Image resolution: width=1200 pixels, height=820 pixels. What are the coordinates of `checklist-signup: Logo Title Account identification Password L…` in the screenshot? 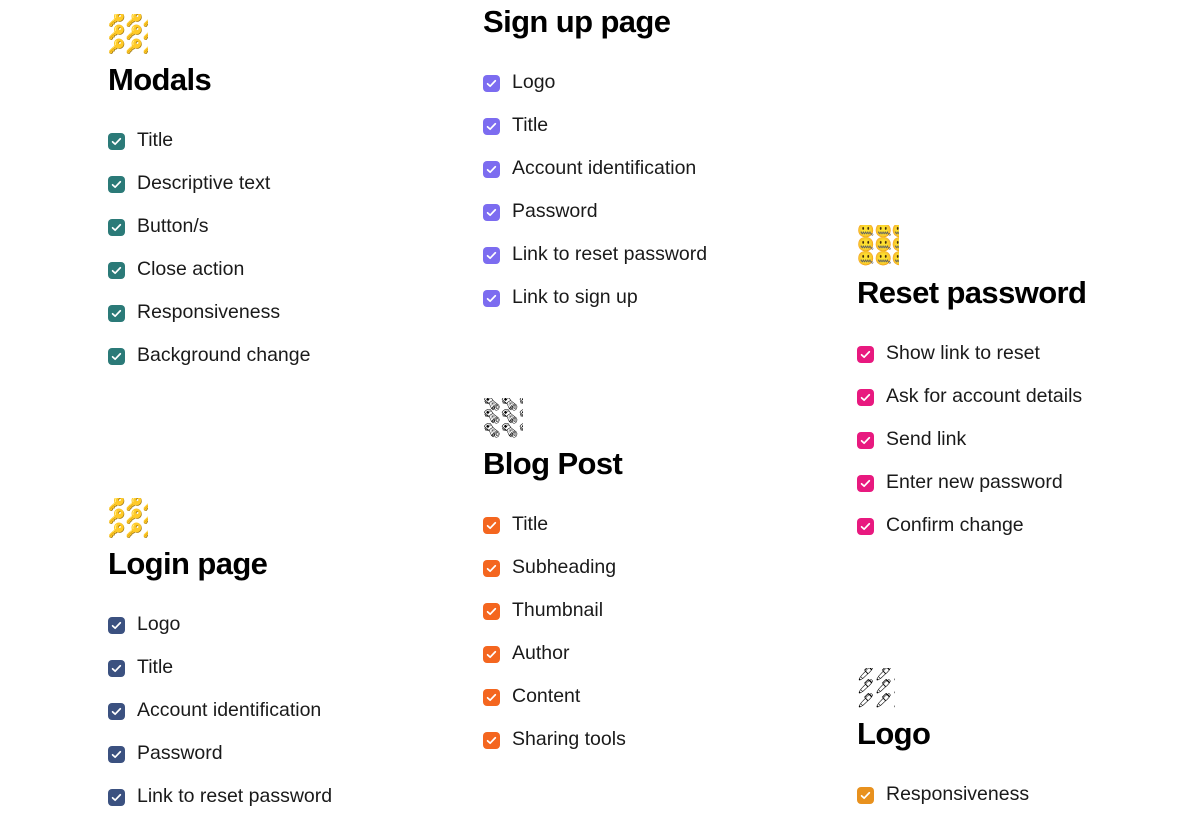 It's located at (595, 191).